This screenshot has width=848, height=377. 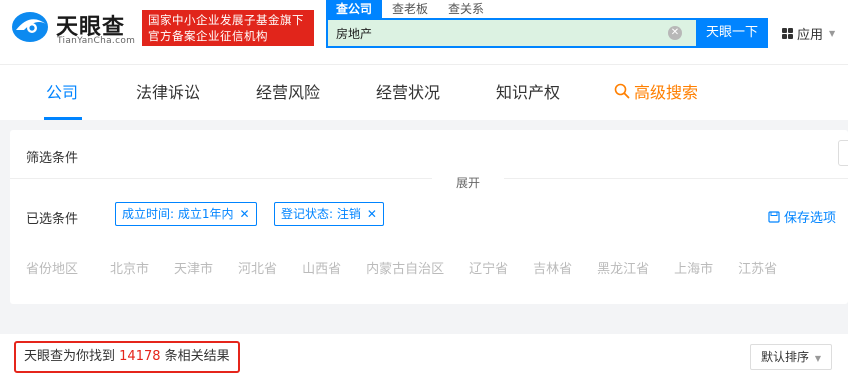 I want to click on clear-search-icon: ✕, so click(x=675, y=33).